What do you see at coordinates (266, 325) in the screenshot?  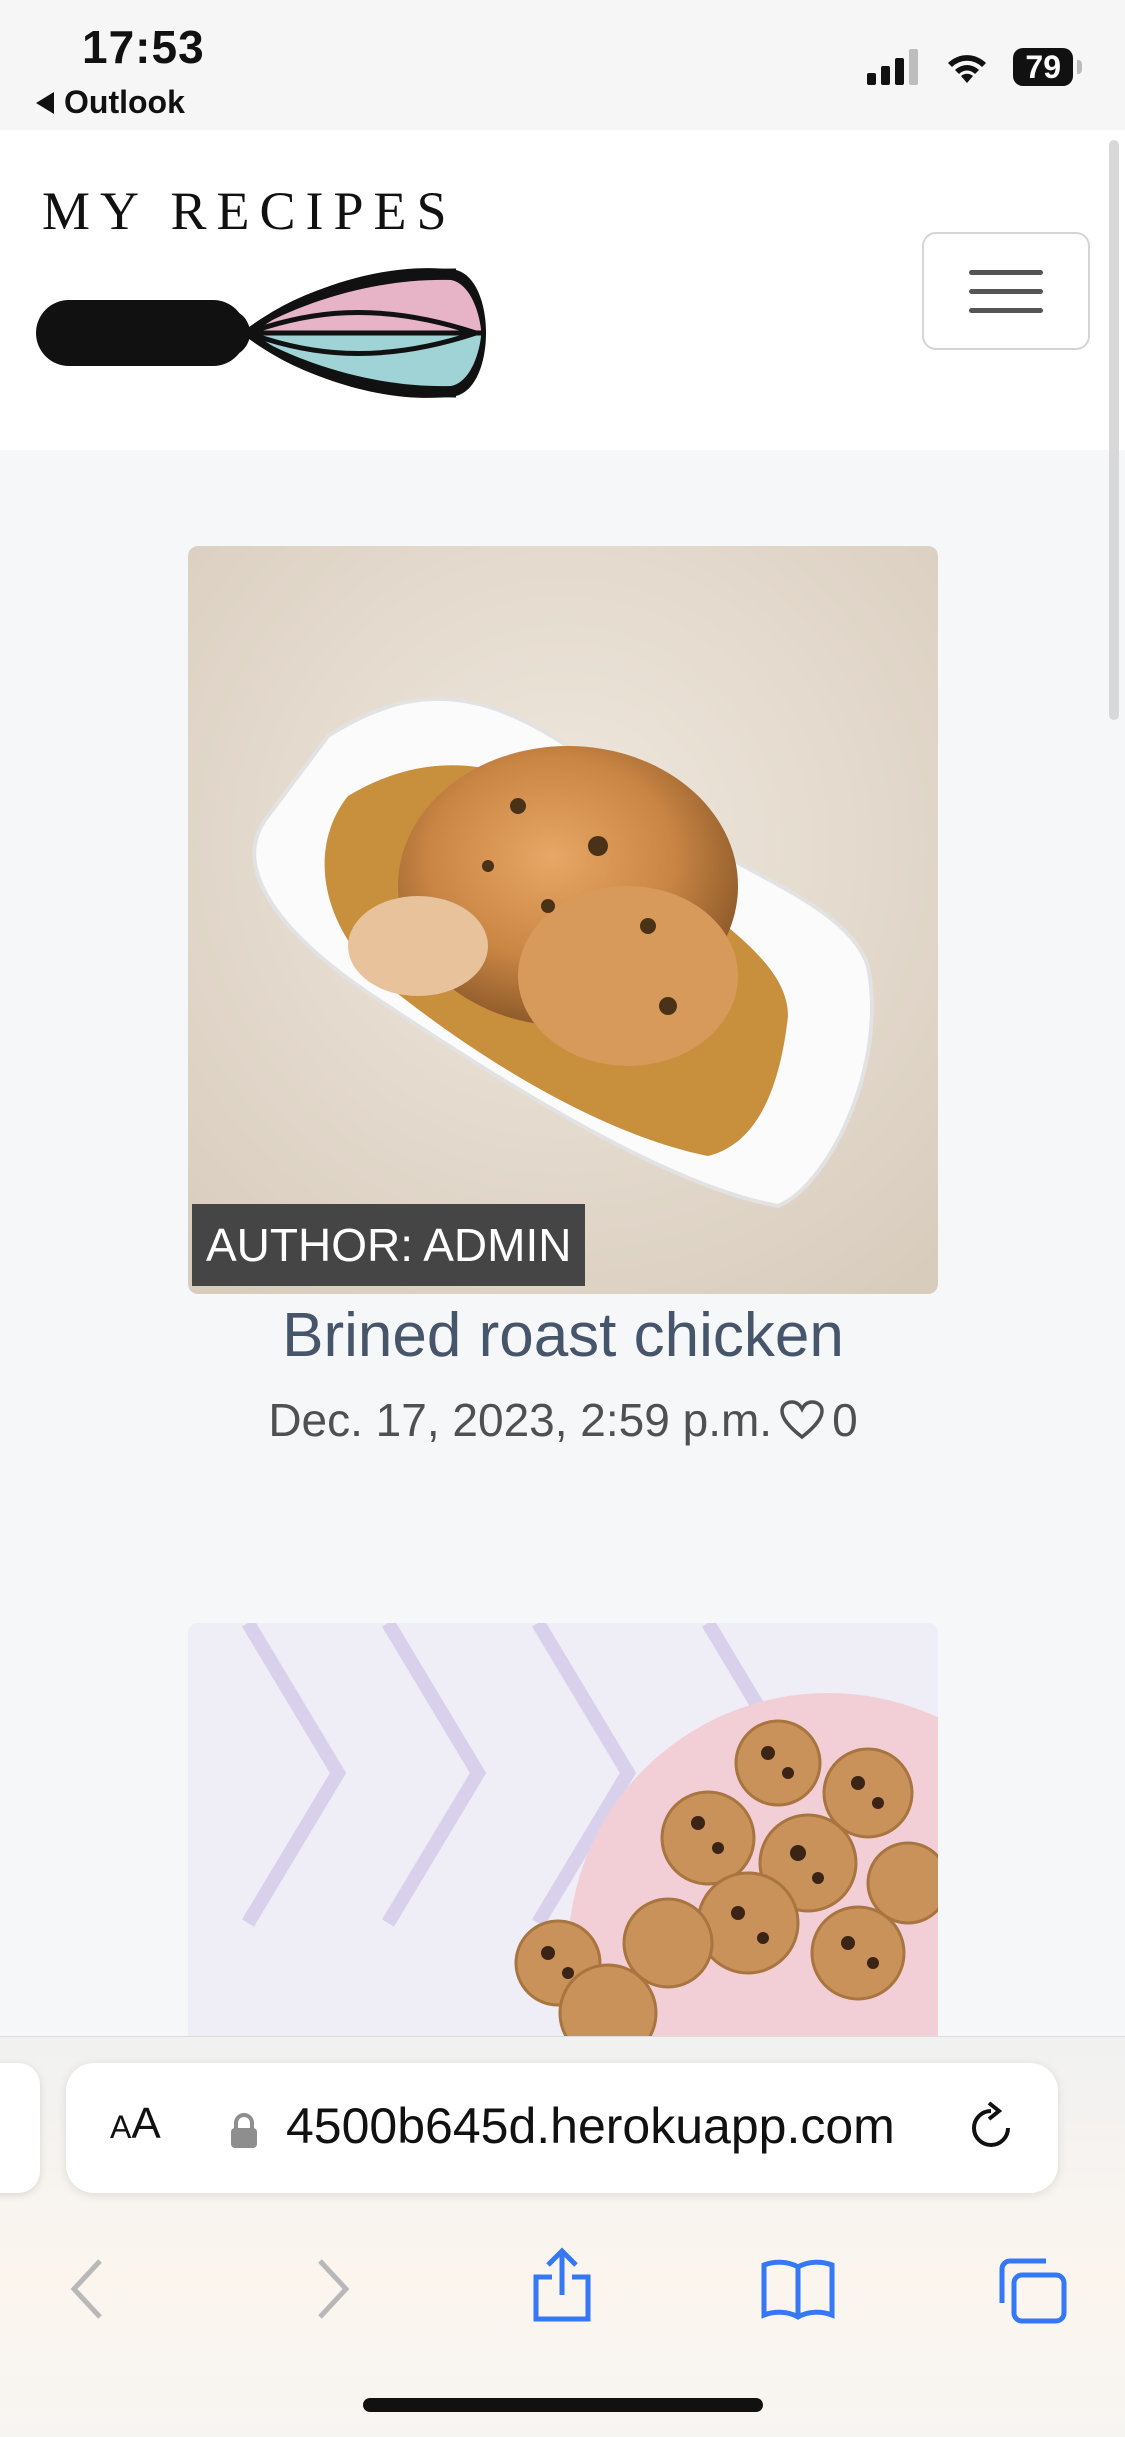 I see `whisk-logo-icon` at bounding box center [266, 325].